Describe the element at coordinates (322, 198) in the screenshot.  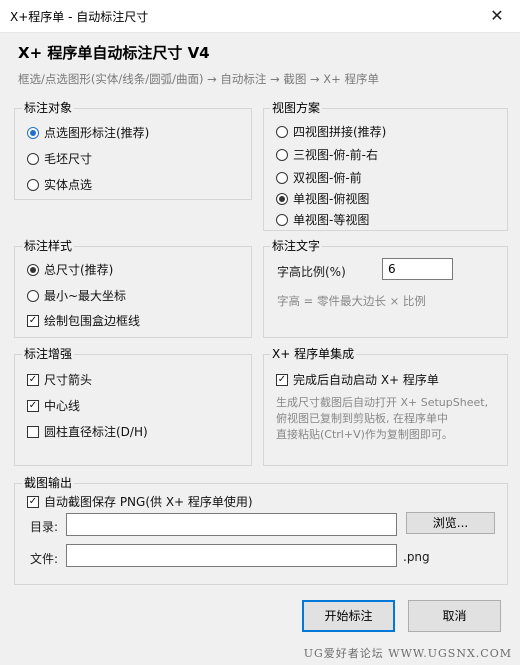
I see `radio-view-top: 单视图-俯视图` at that location.